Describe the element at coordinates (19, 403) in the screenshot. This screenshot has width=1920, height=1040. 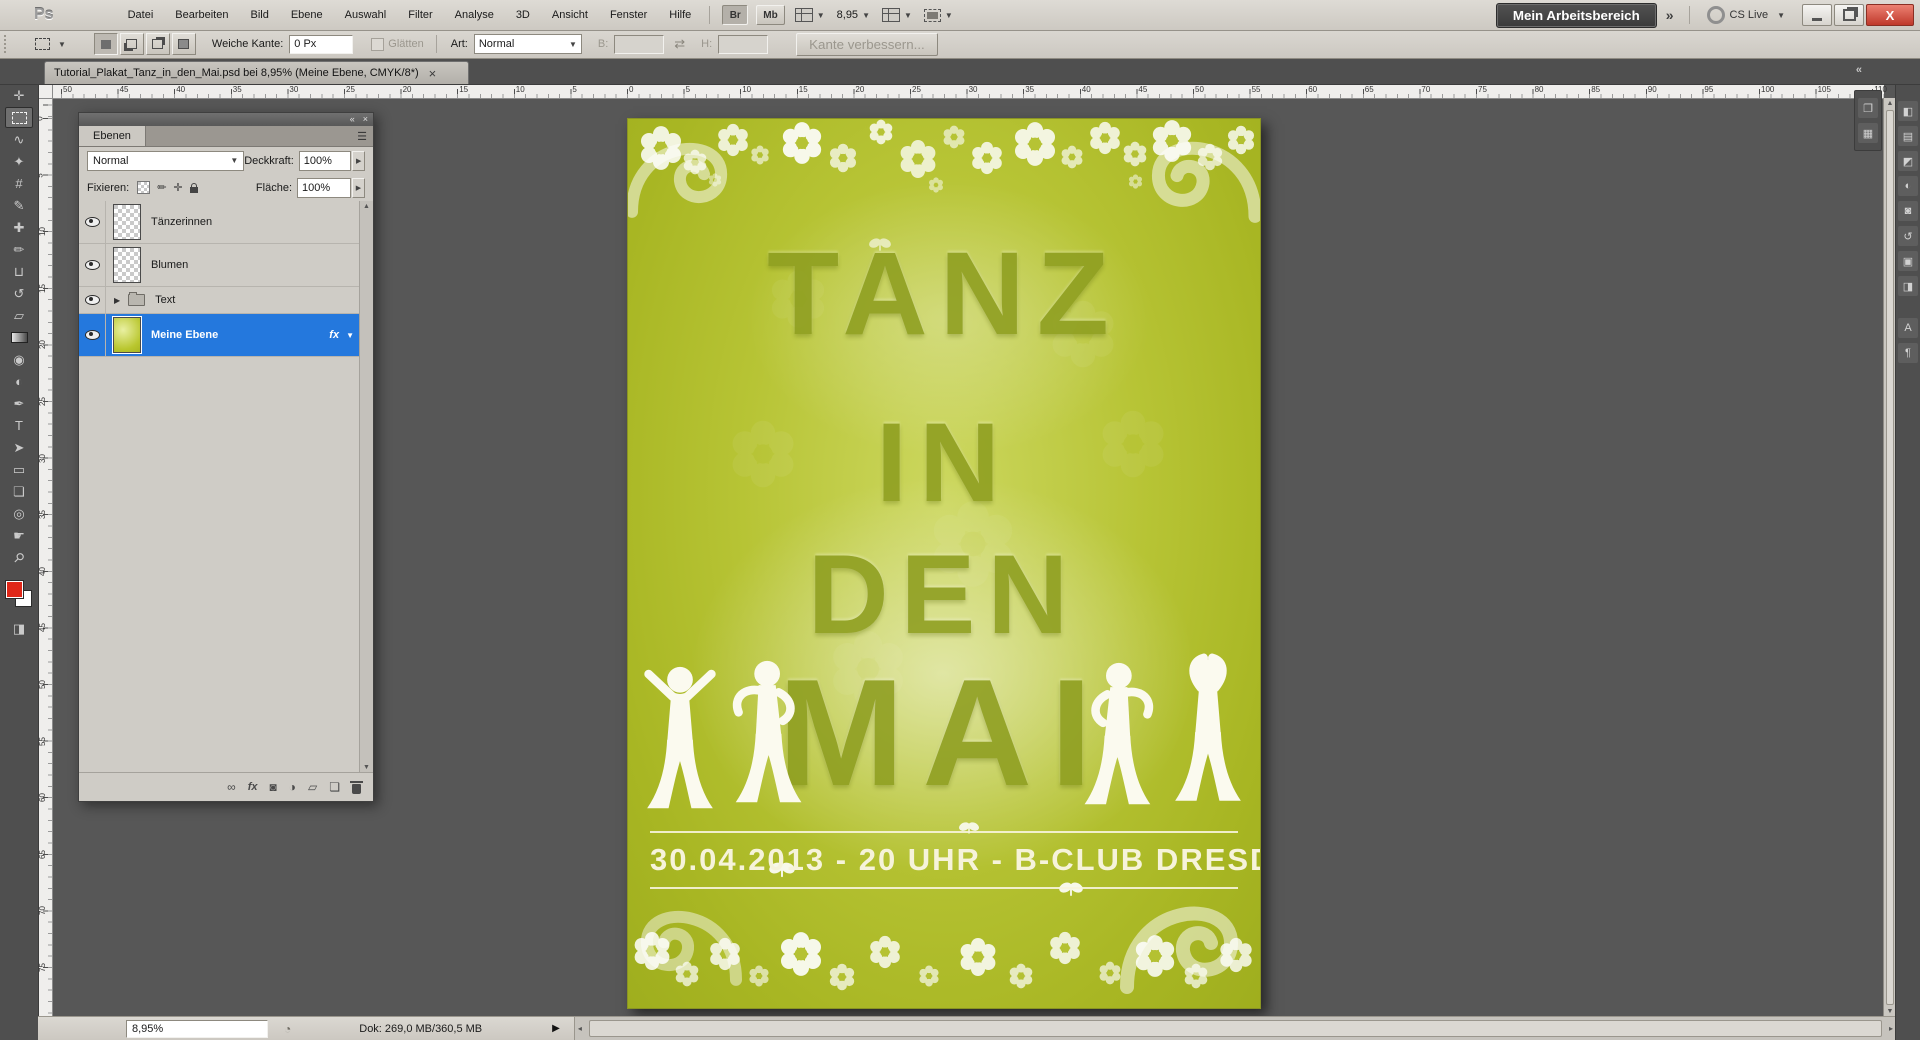
I see `pen-tool: ✒` at that location.